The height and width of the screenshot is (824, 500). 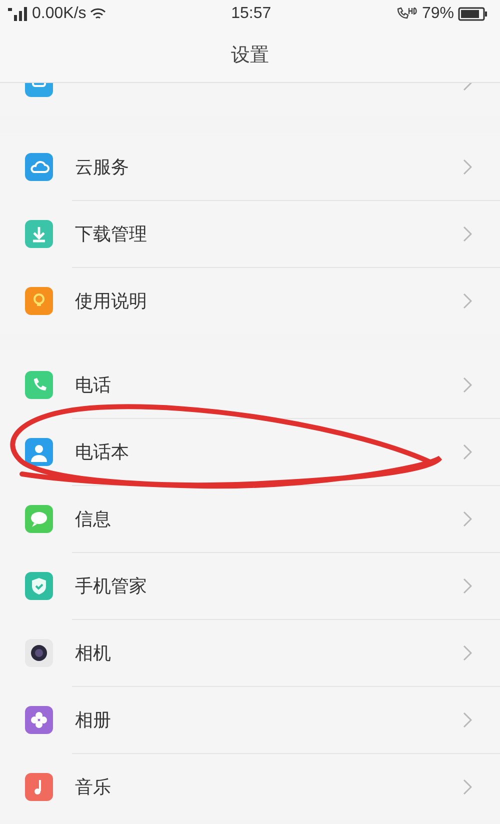 I want to click on wifi-icon, so click(x=98, y=14).